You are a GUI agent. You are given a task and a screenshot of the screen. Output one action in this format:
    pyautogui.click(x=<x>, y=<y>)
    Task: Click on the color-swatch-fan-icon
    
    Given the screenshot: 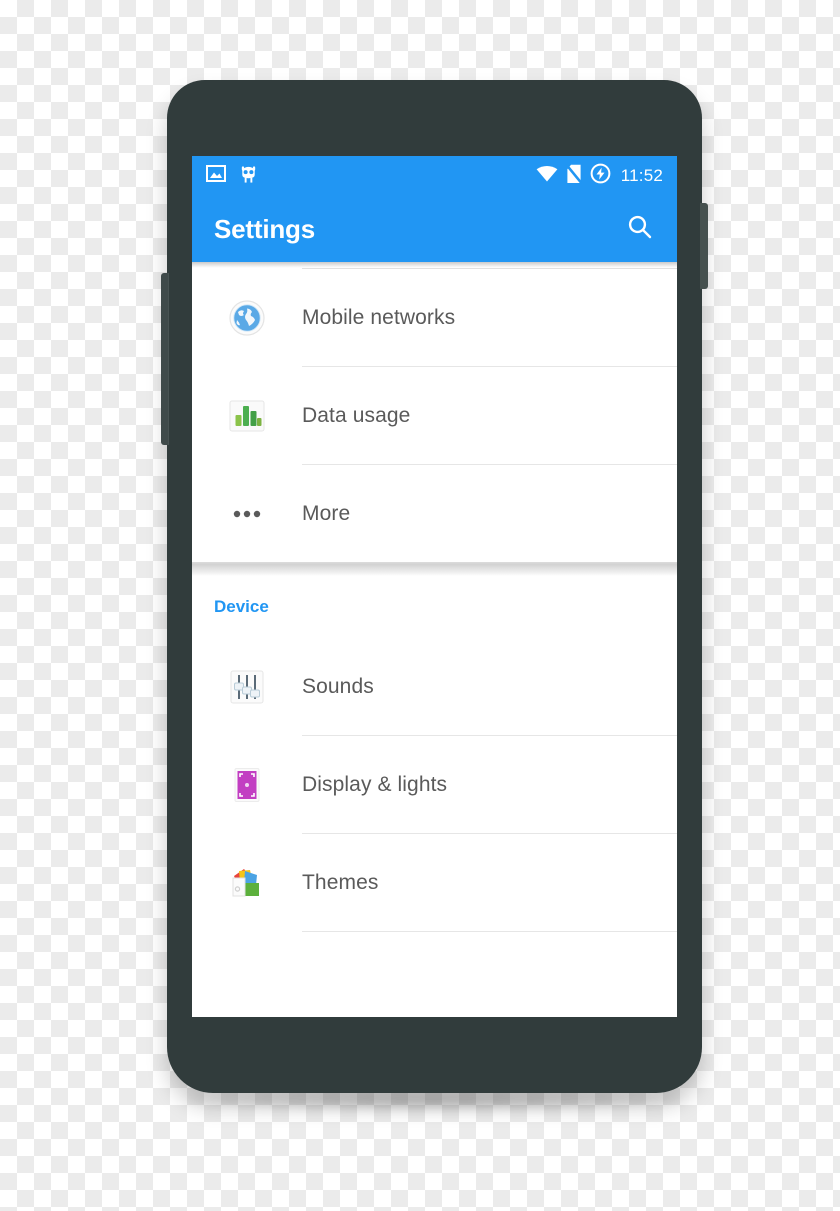 What is the action you would take?
    pyautogui.click(x=247, y=883)
    